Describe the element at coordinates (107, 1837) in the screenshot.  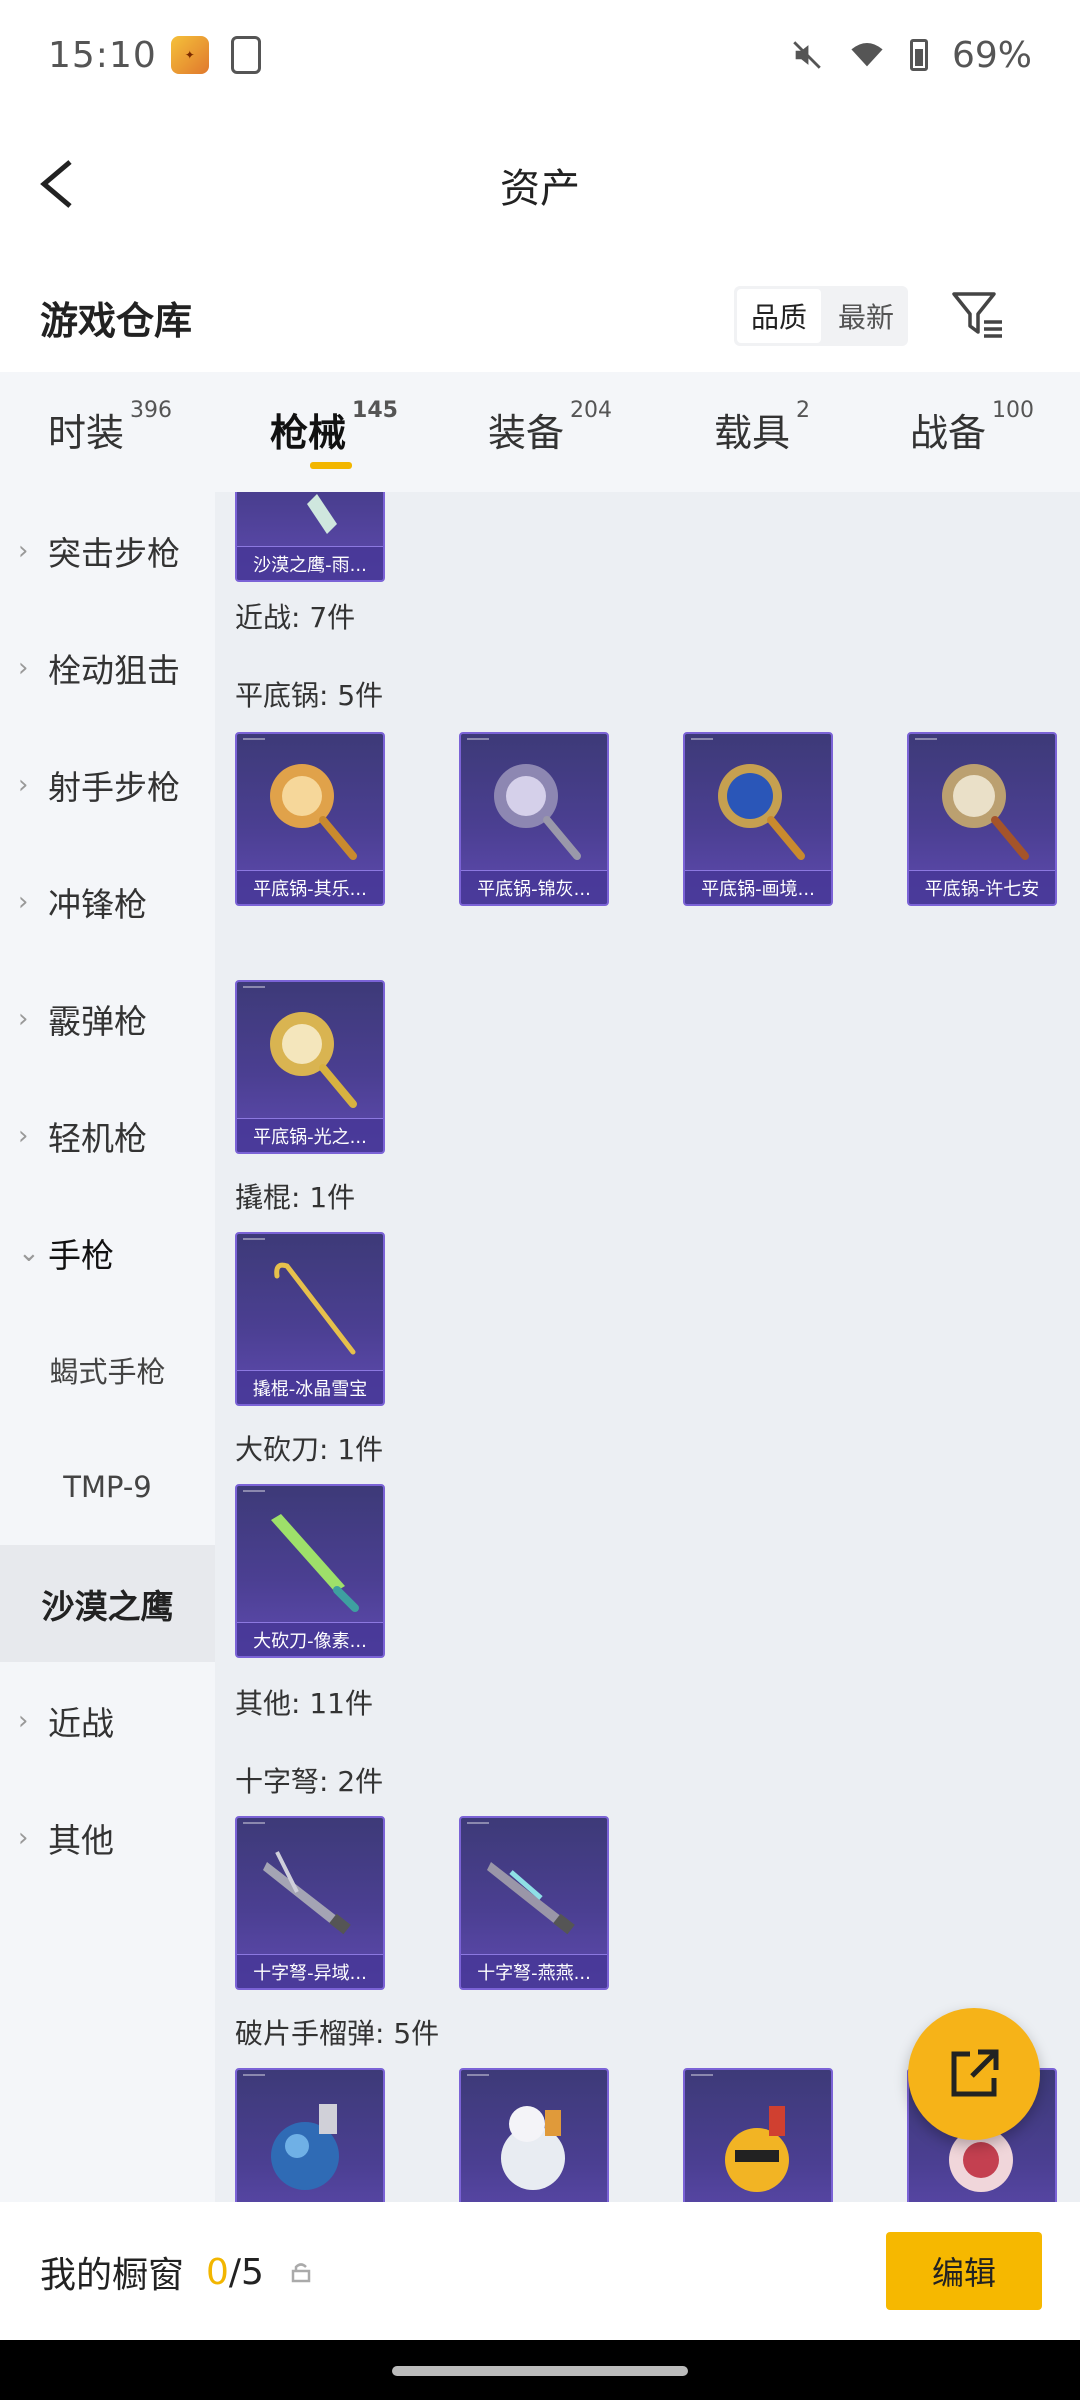
I see `sidebar-item-other: › 其他` at that location.